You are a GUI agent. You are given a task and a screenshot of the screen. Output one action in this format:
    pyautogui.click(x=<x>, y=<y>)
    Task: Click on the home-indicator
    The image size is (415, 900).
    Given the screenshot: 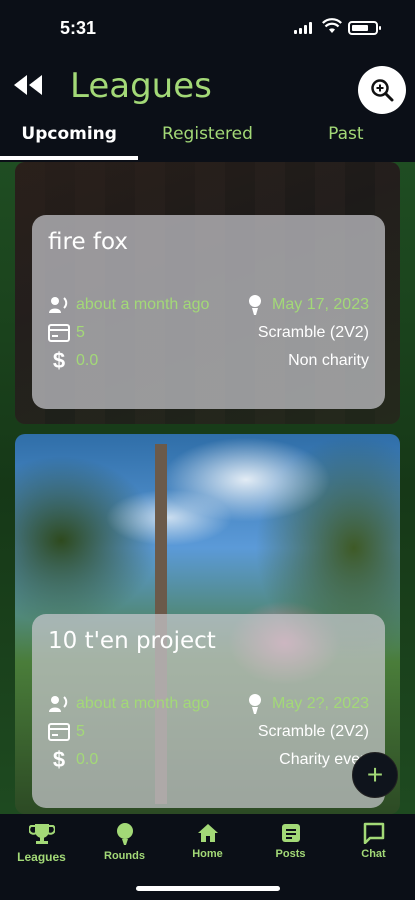 What is the action you would take?
    pyautogui.click(x=208, y=888)
    